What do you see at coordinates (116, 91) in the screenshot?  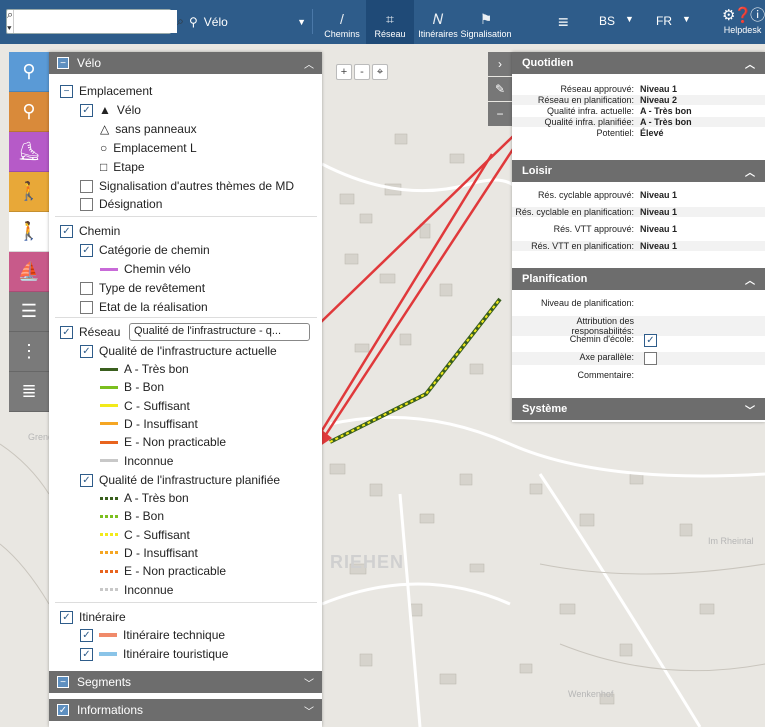 I see `layer-label: Emplacement` at bounding box center [116, 91].